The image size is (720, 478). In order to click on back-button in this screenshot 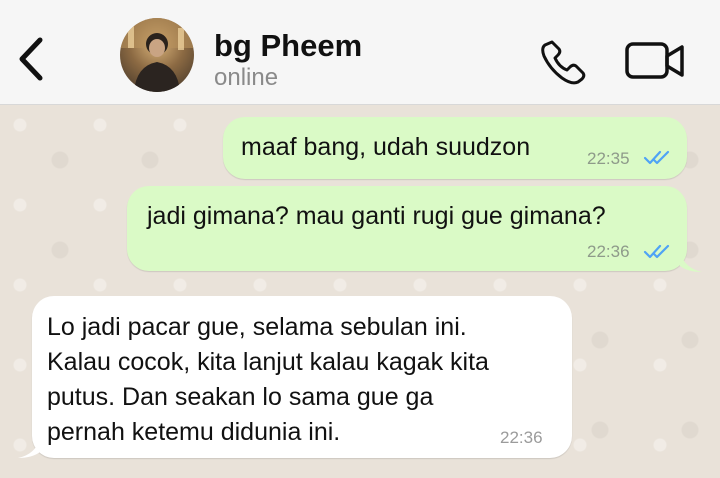, I will do `click(32, 59)`.